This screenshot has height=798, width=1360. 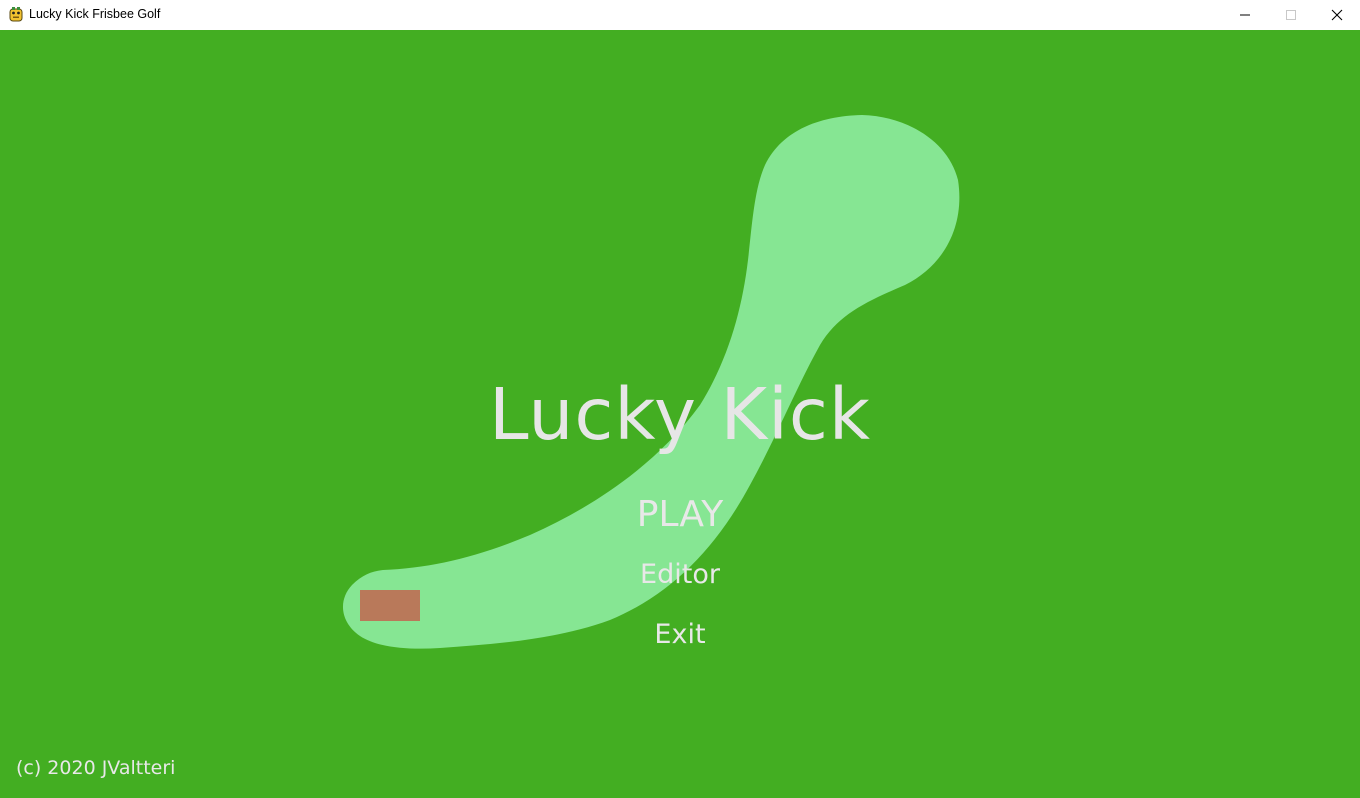 I want to click on pygame-snake-icon, so click(x=16, y=14).